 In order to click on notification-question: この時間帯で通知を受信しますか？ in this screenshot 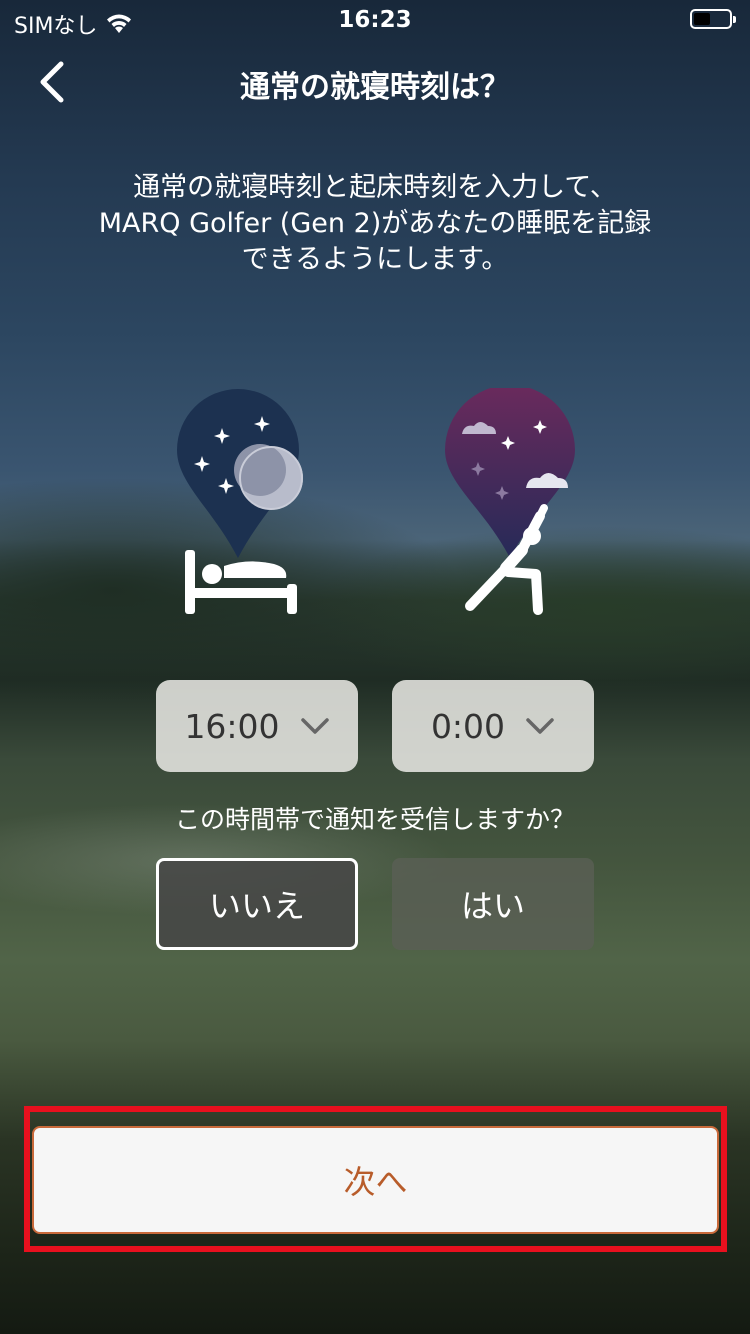, I will do `click(374, 819)`.